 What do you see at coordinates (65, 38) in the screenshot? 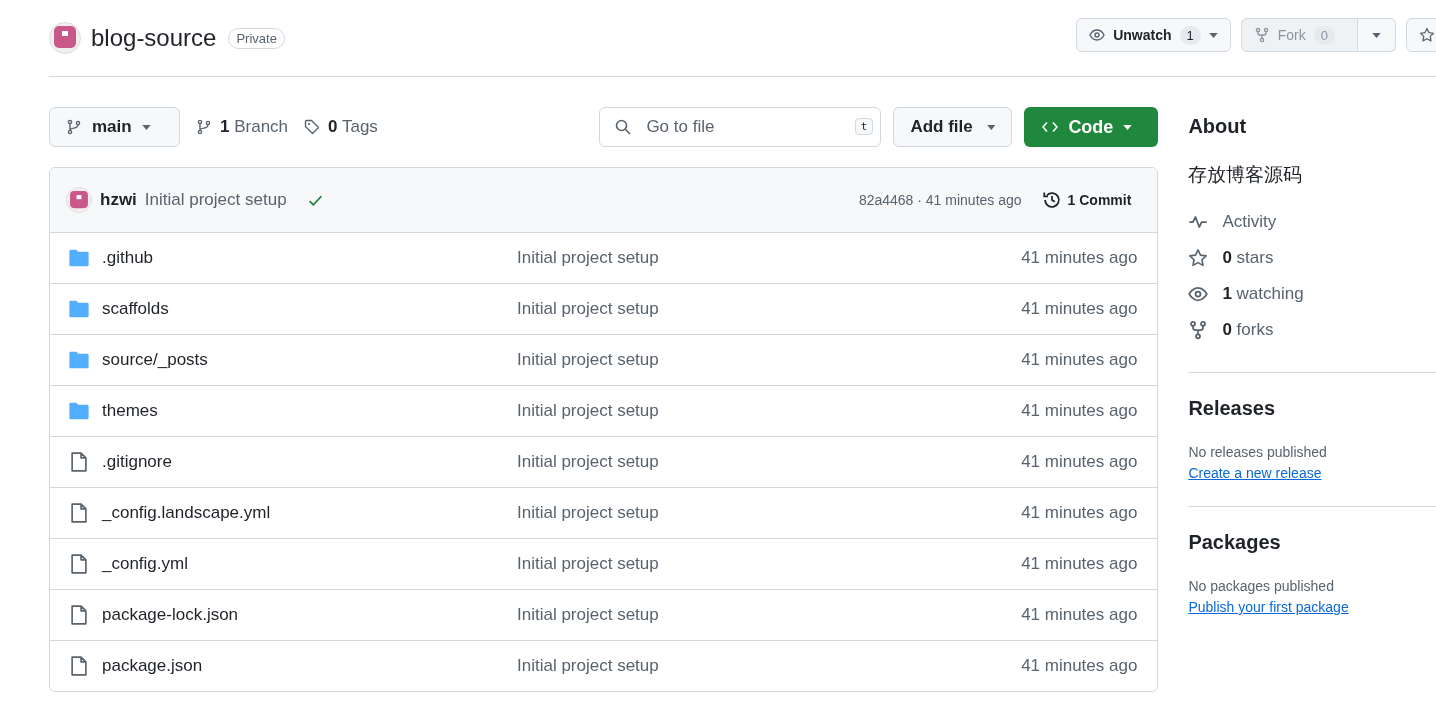
I see `repo-avatar-icon` at bounding box center [65, 38].